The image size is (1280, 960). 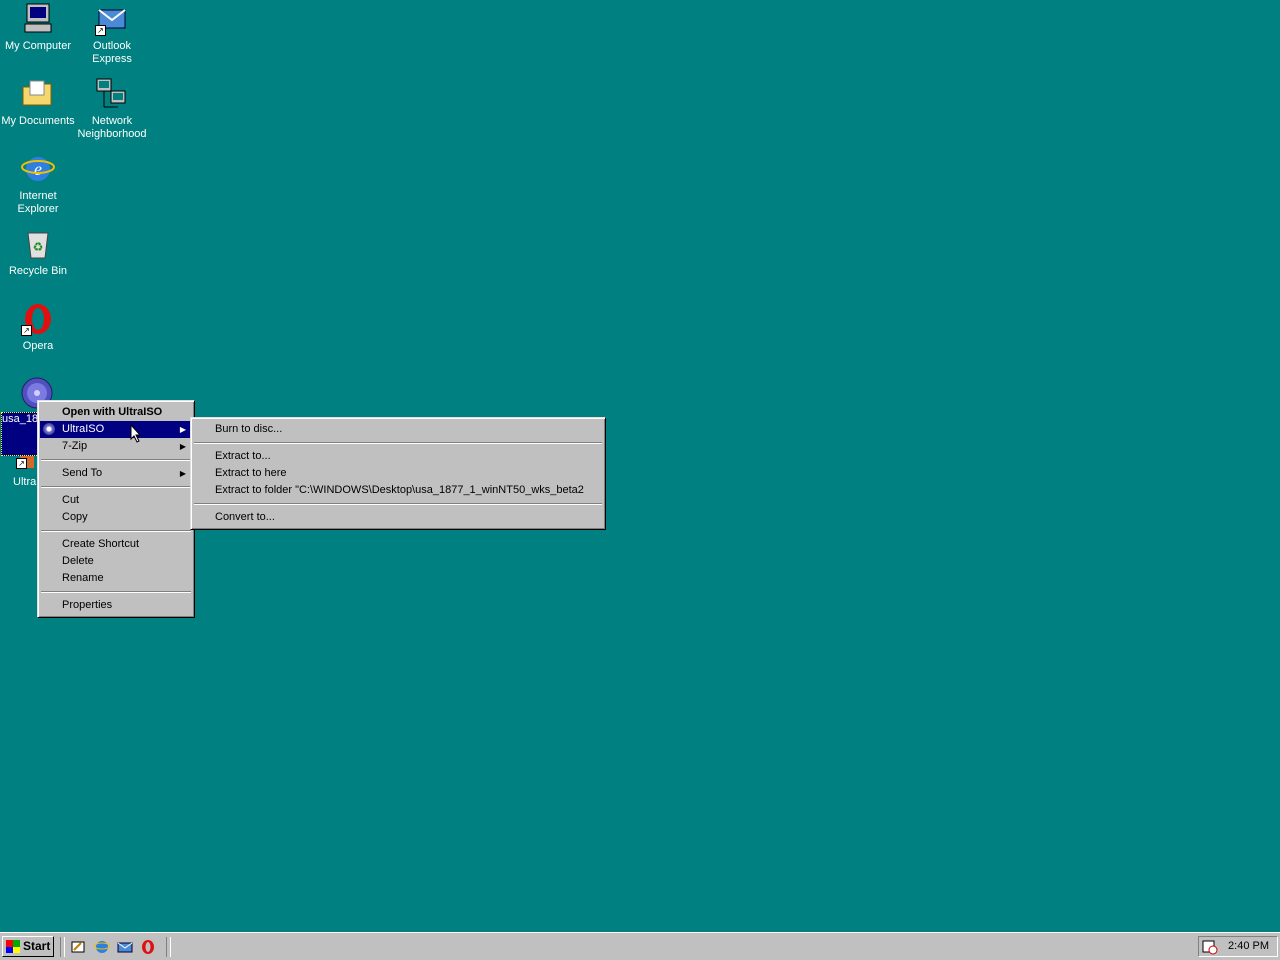 I want to click on desktop-icon-opera: ↗ Opera, so click(x=38, y=327).